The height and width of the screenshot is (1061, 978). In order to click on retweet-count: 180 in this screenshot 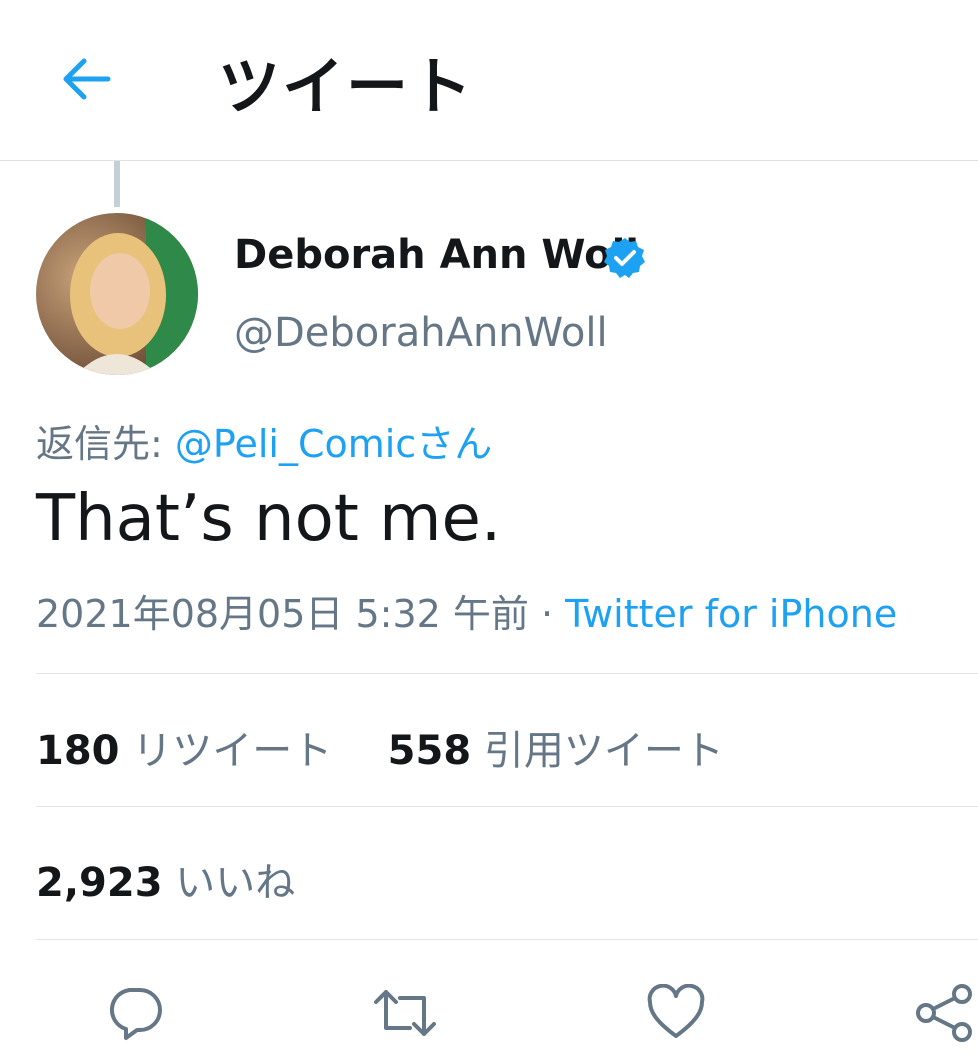, I will do `click(78, 751)`.